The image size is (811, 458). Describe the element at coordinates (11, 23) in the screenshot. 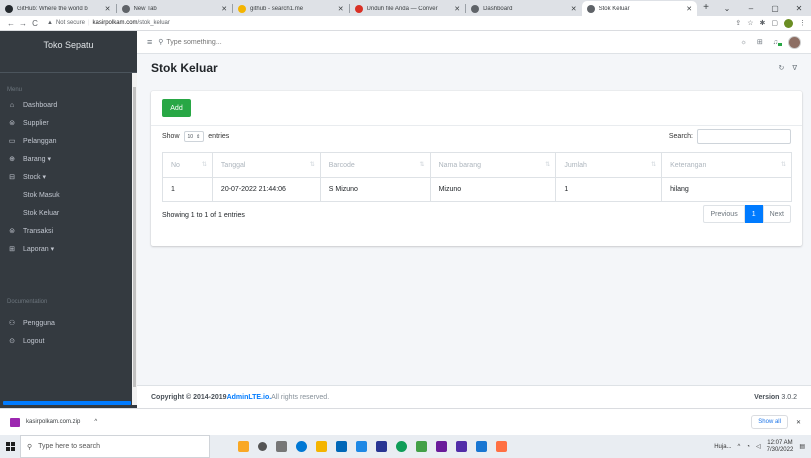

I see `back-icon: ←` at that location.